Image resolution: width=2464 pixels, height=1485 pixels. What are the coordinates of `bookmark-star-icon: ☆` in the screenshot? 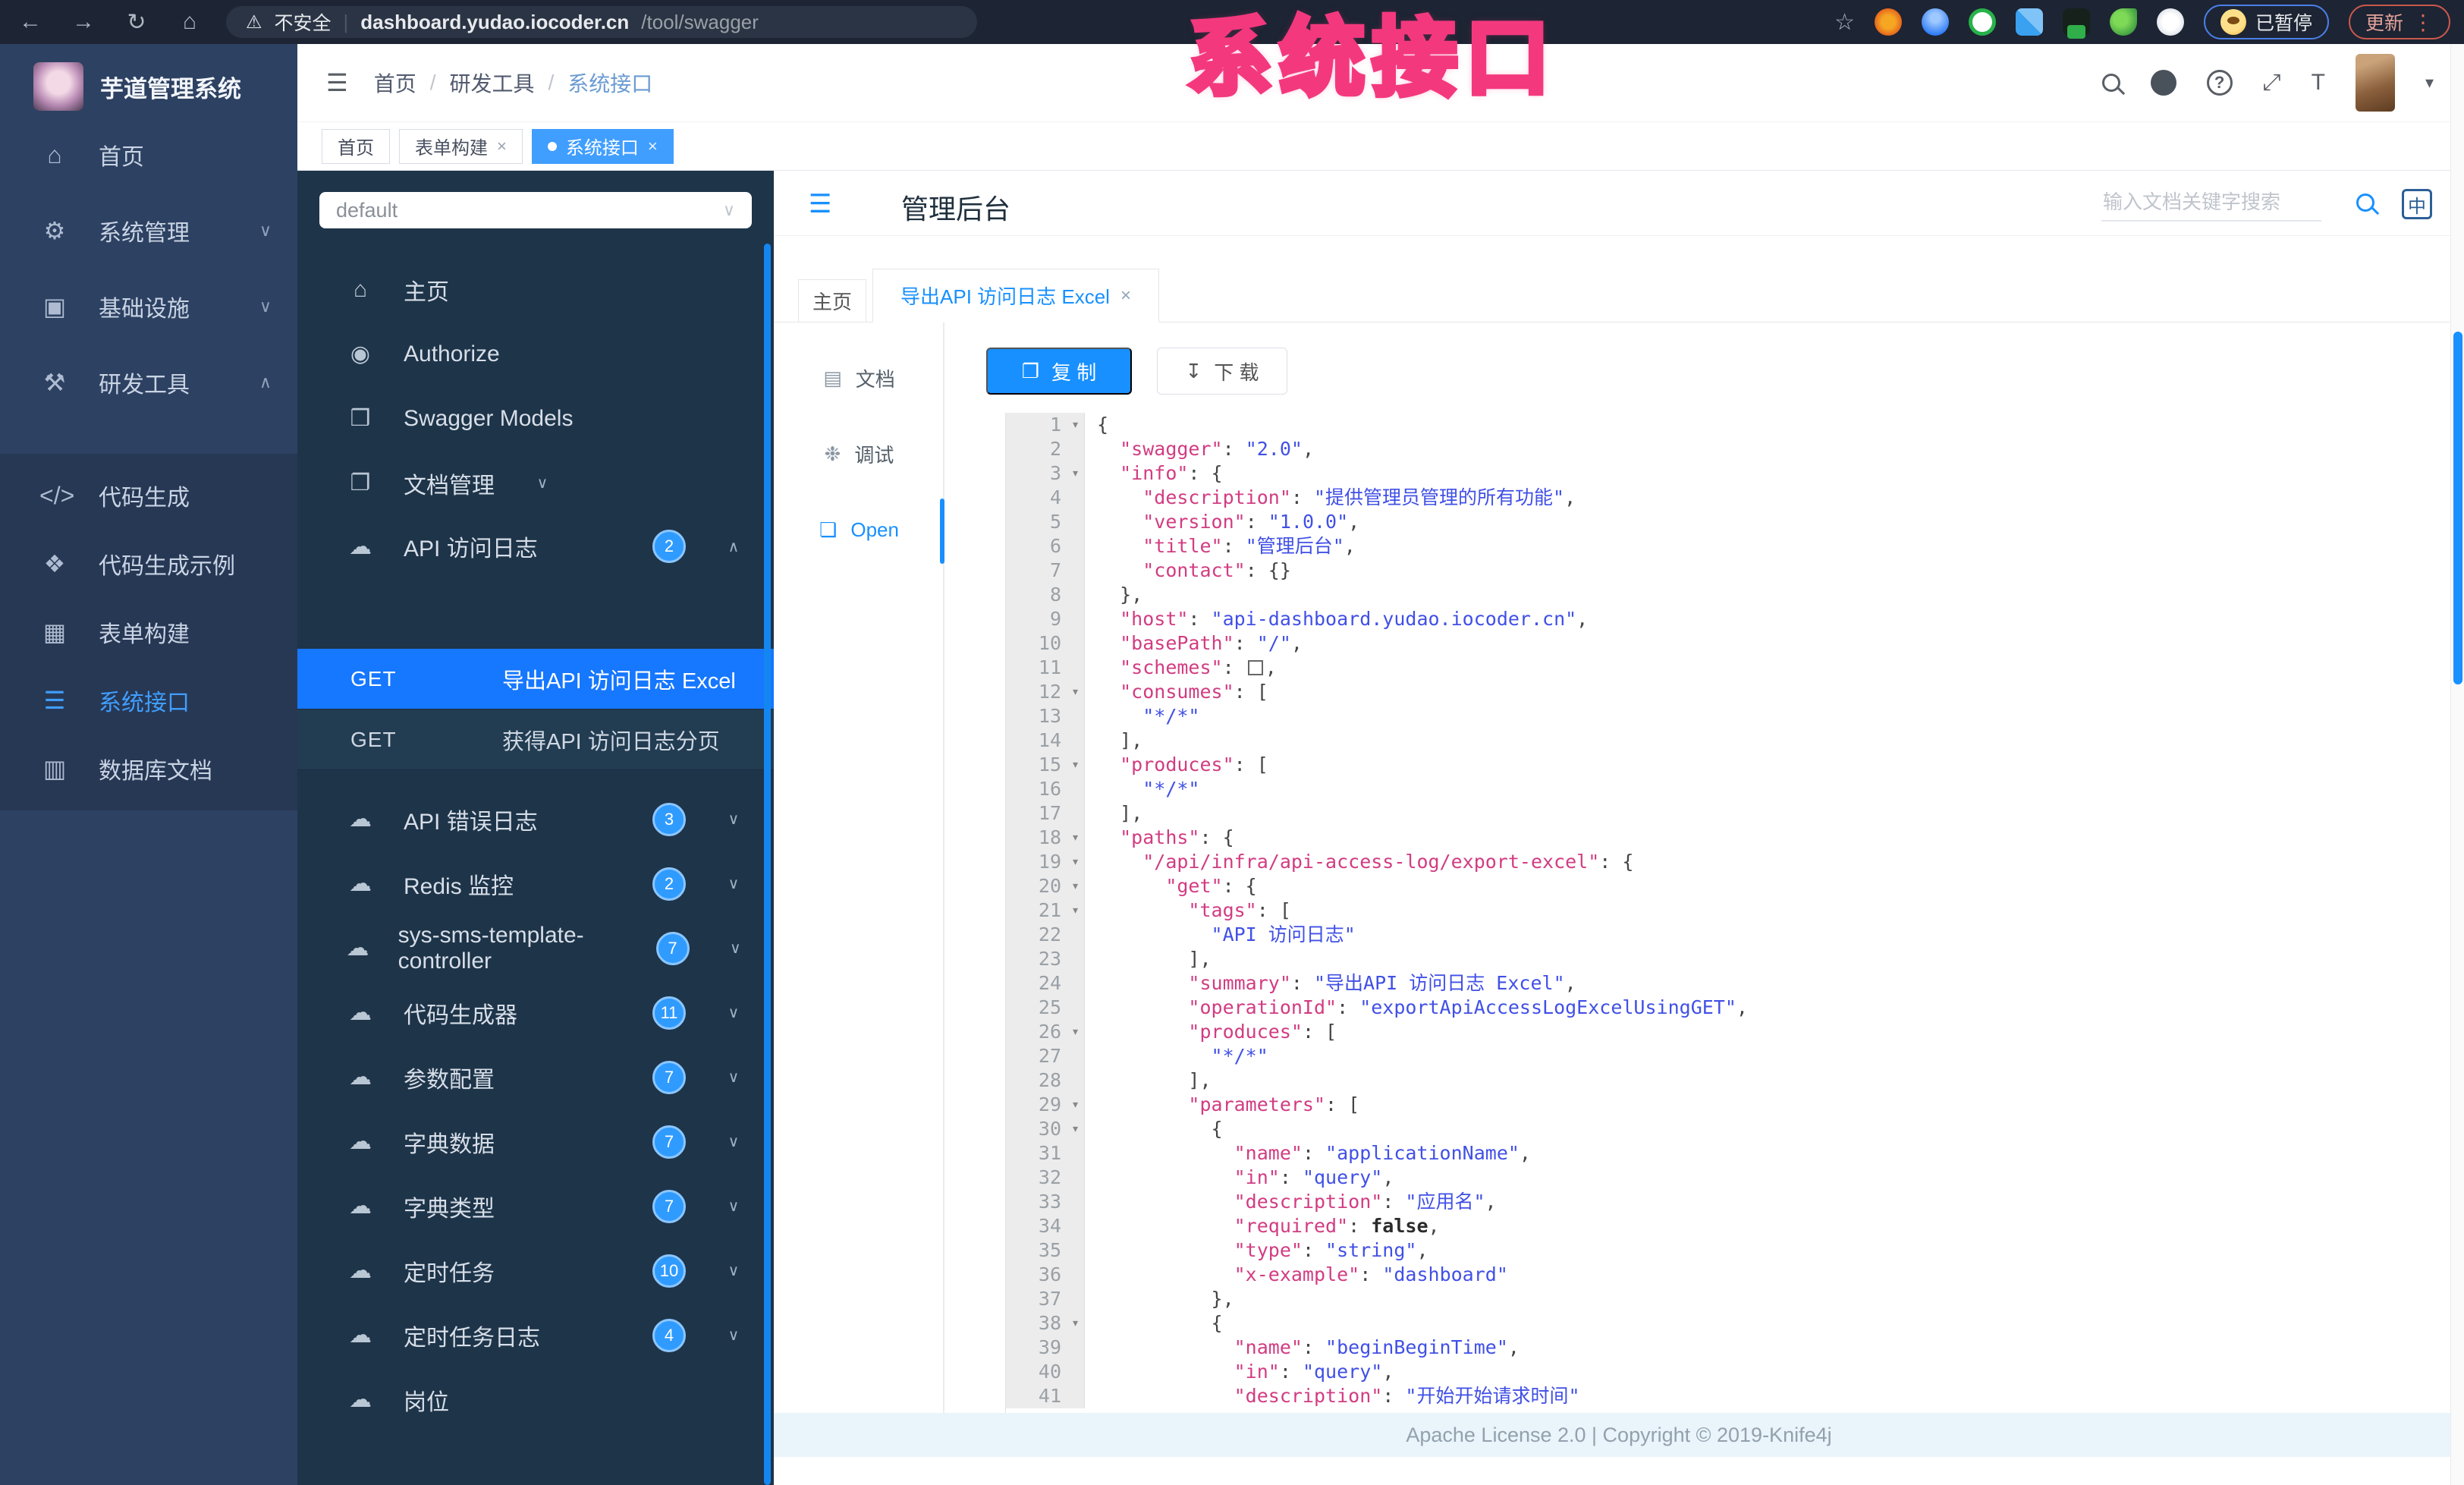 It's located at (1844, 22).